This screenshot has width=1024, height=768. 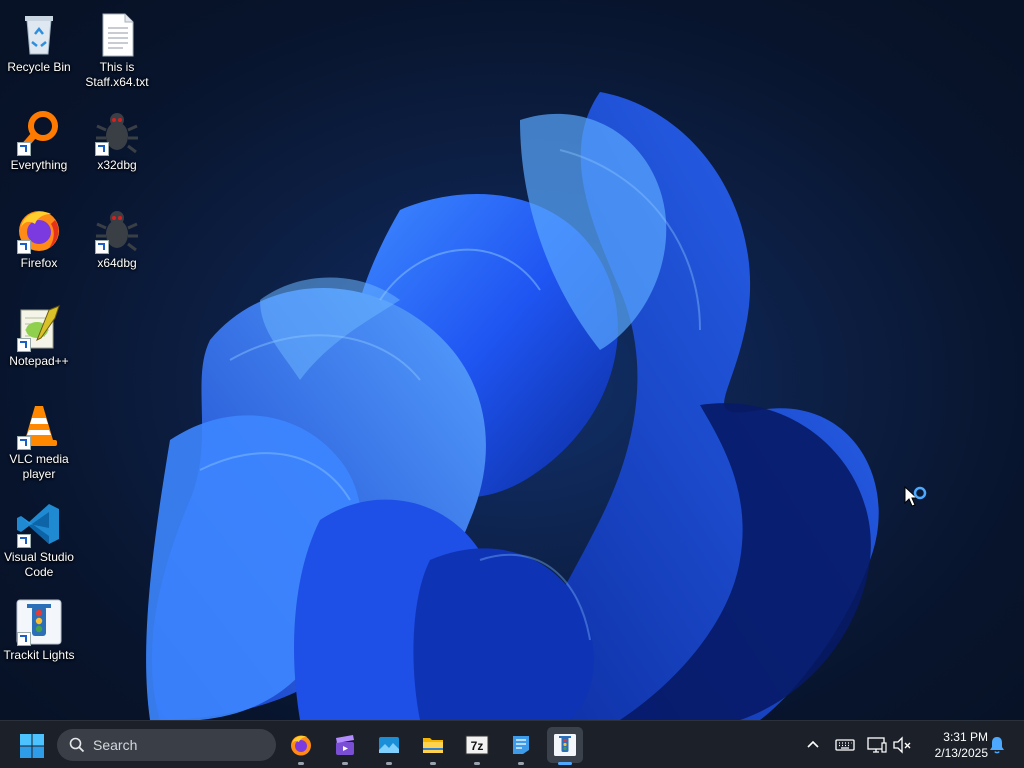 I want to click on desktop-icon-label: VLC media player, so click(x=39, y=466).